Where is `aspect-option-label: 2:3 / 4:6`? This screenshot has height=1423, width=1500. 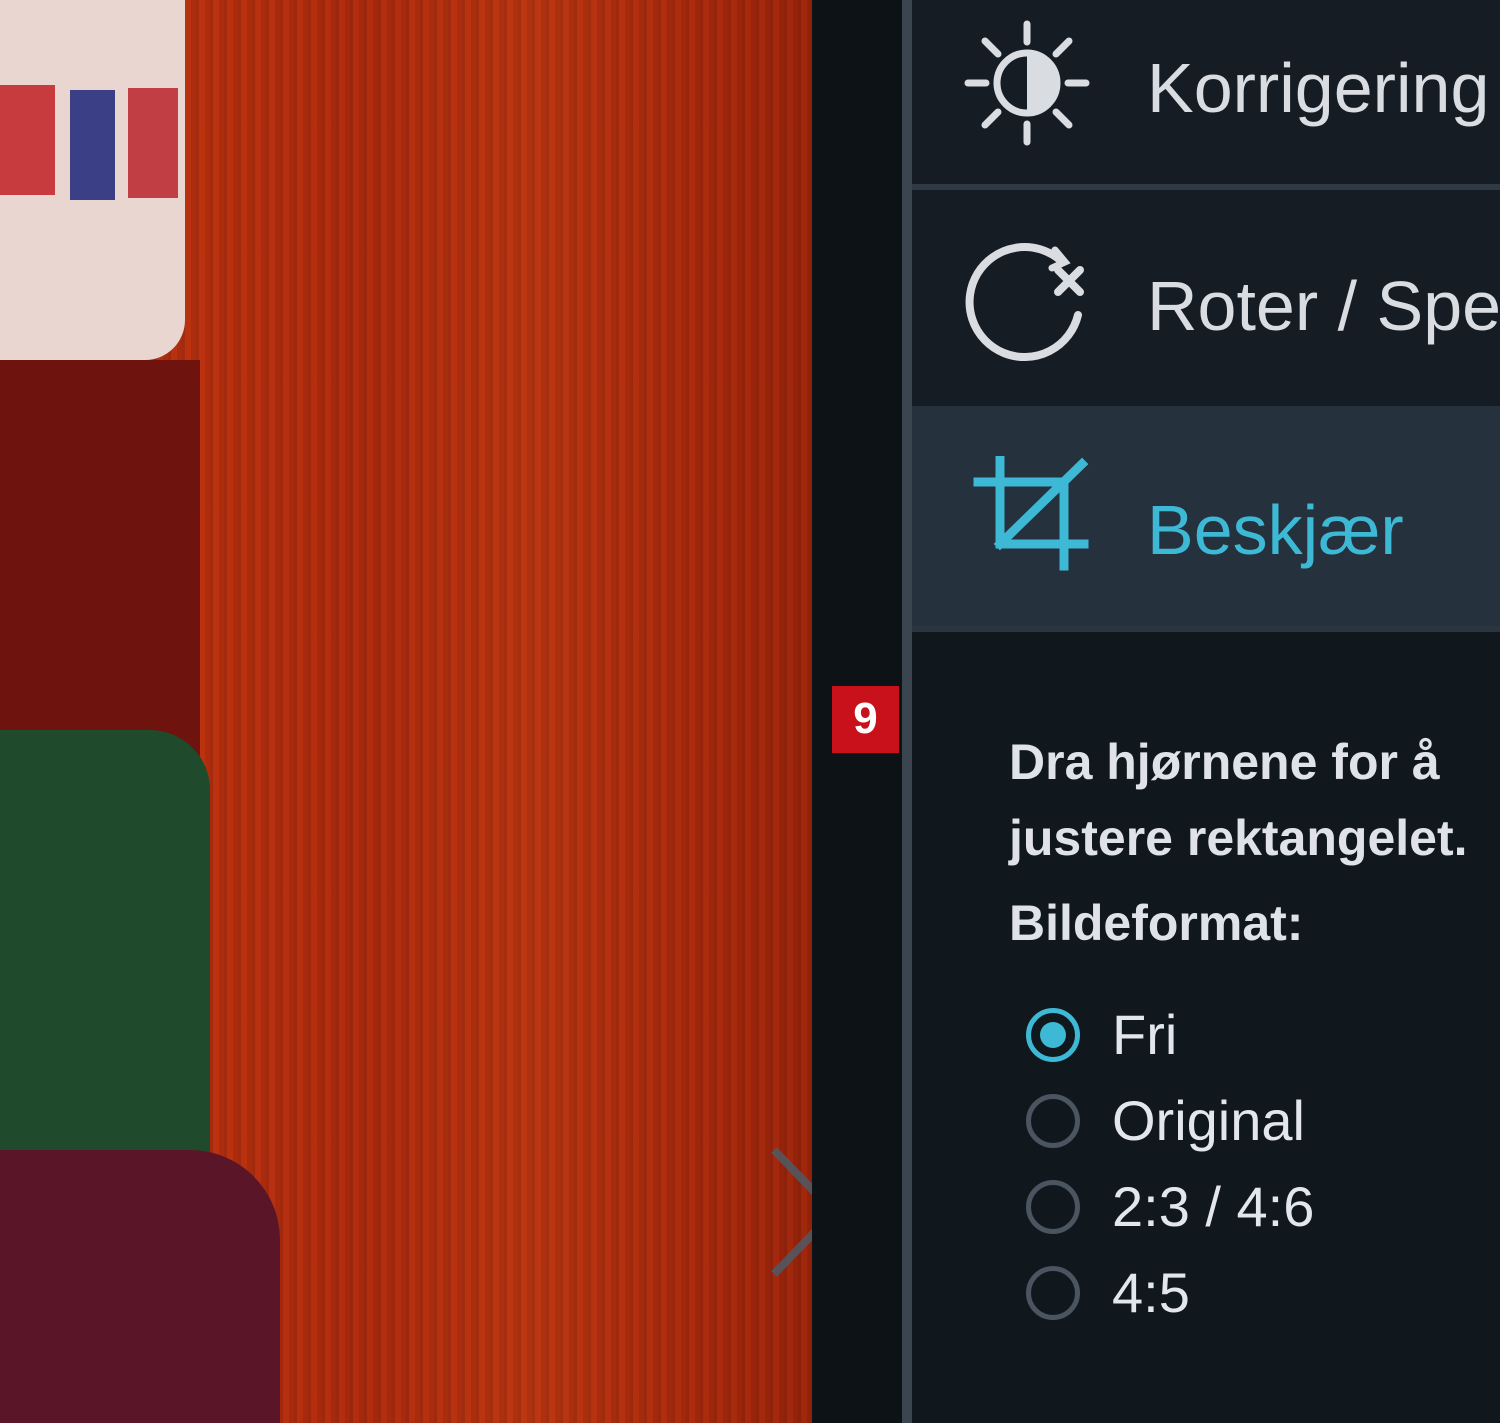
aspect-option-label: 2:3 / 4:6 is located at coordinates (1213, 1206).